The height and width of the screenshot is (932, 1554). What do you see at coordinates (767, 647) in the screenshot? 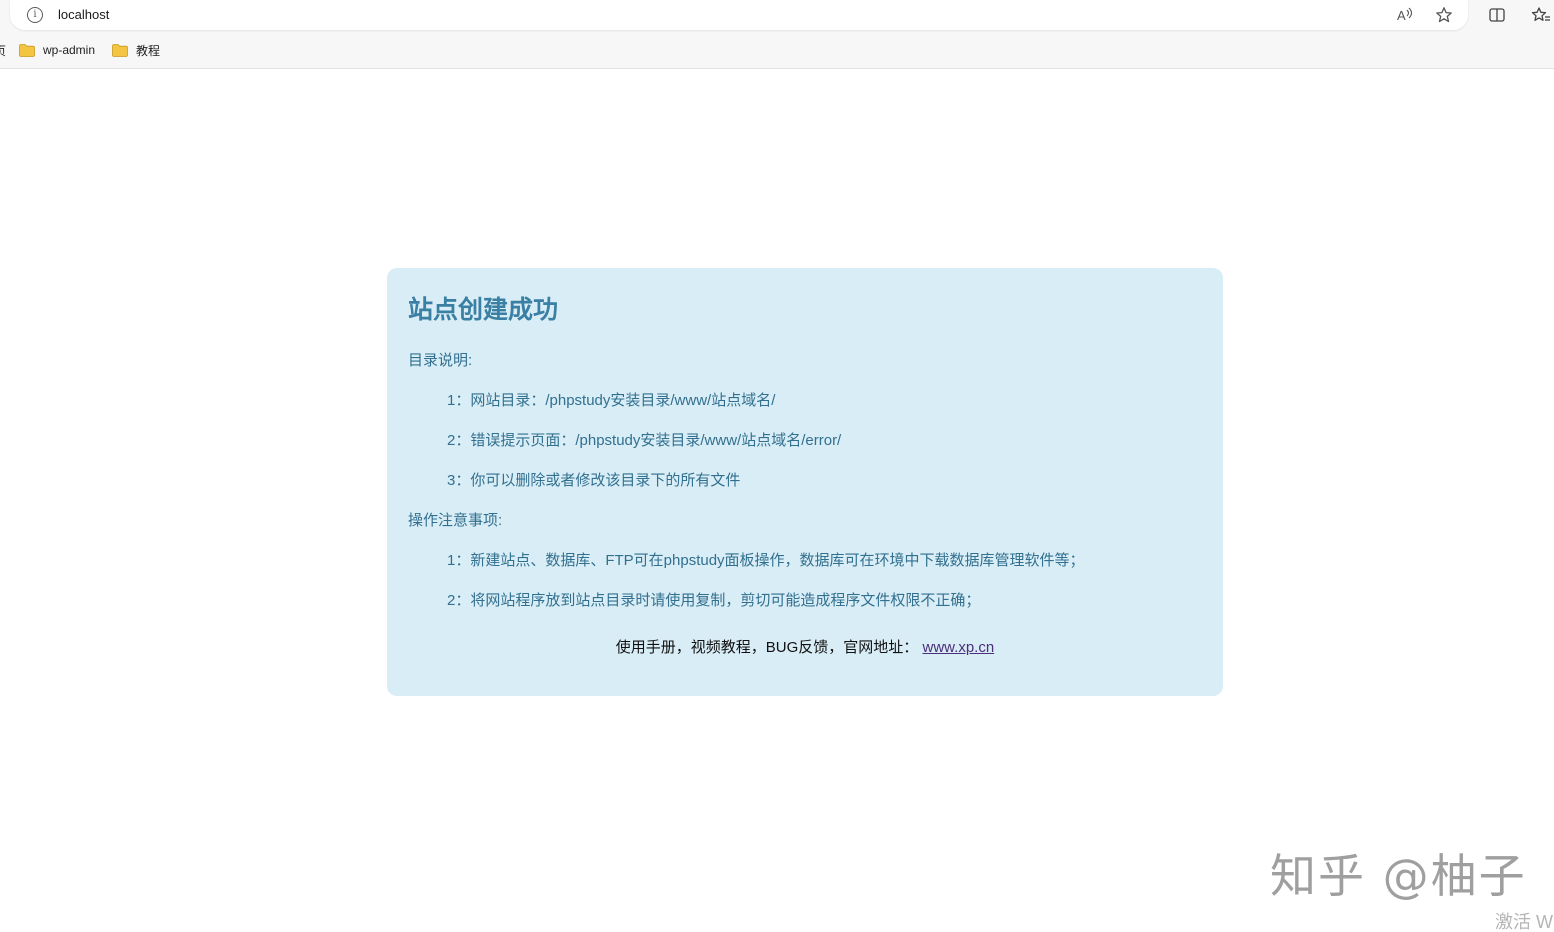
I see `footer-text: 使用手册，视频教程，BUG反馈，官网地址：` at bounding box center [767, 647].